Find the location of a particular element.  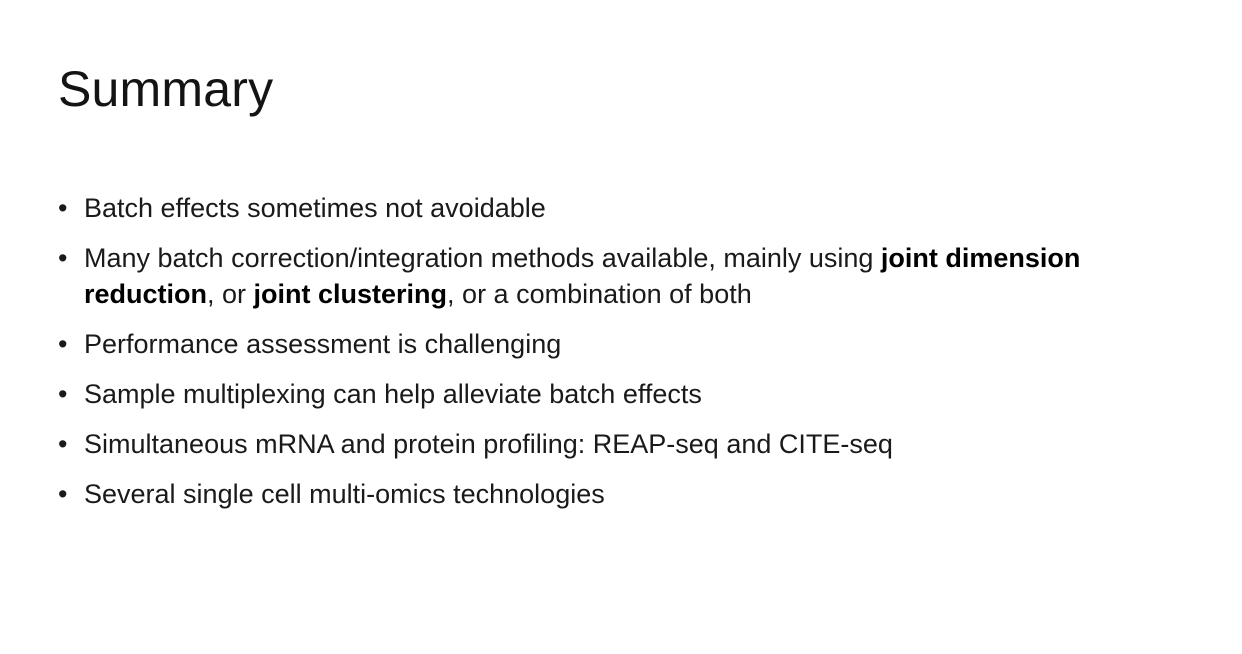

bullet-text: Batch effects sometimes not avoidable is located at coordinates (315, 208).